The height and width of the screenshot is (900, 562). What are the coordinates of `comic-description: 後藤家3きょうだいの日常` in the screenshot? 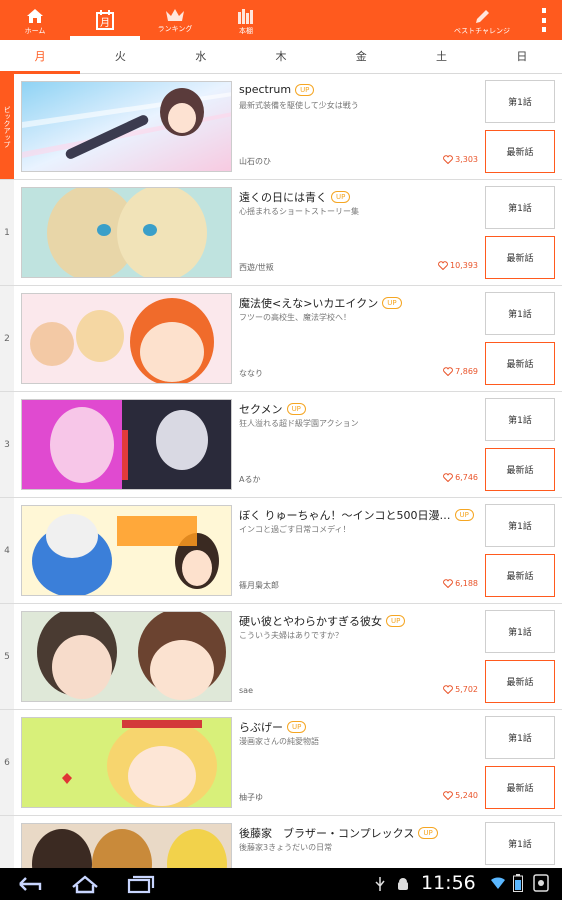 It's located at (286, 847).